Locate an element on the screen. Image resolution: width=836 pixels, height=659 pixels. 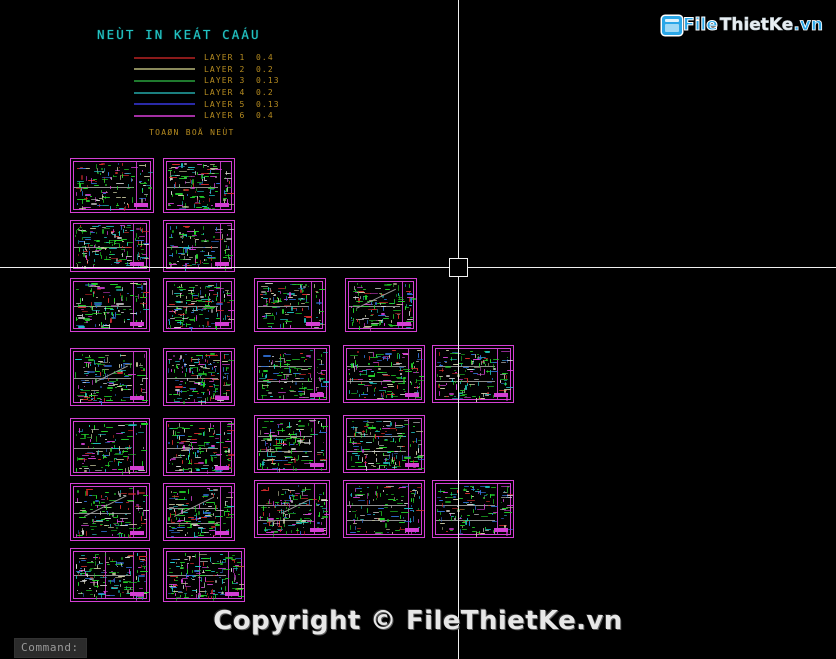
logo-text-vn: .vn is located at coordinates (808, 25).